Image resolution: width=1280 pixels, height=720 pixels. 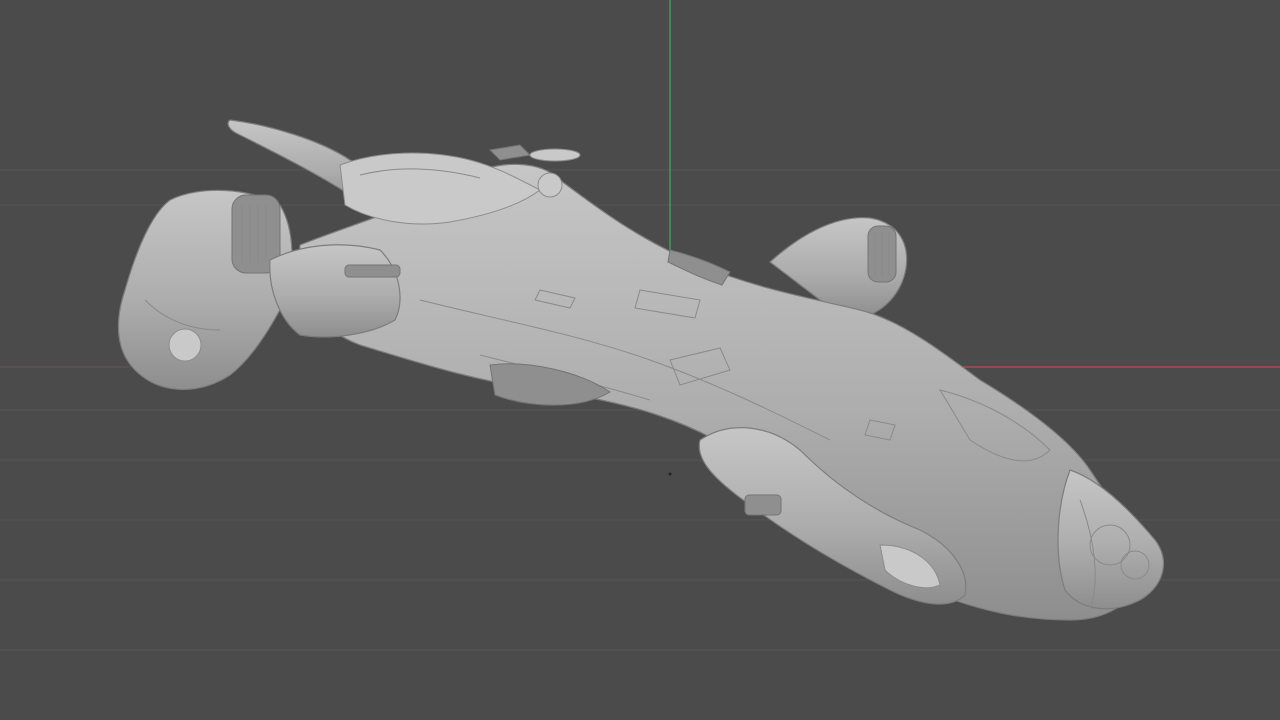 I want to click on vent-grille, so click(x=372, y=271).